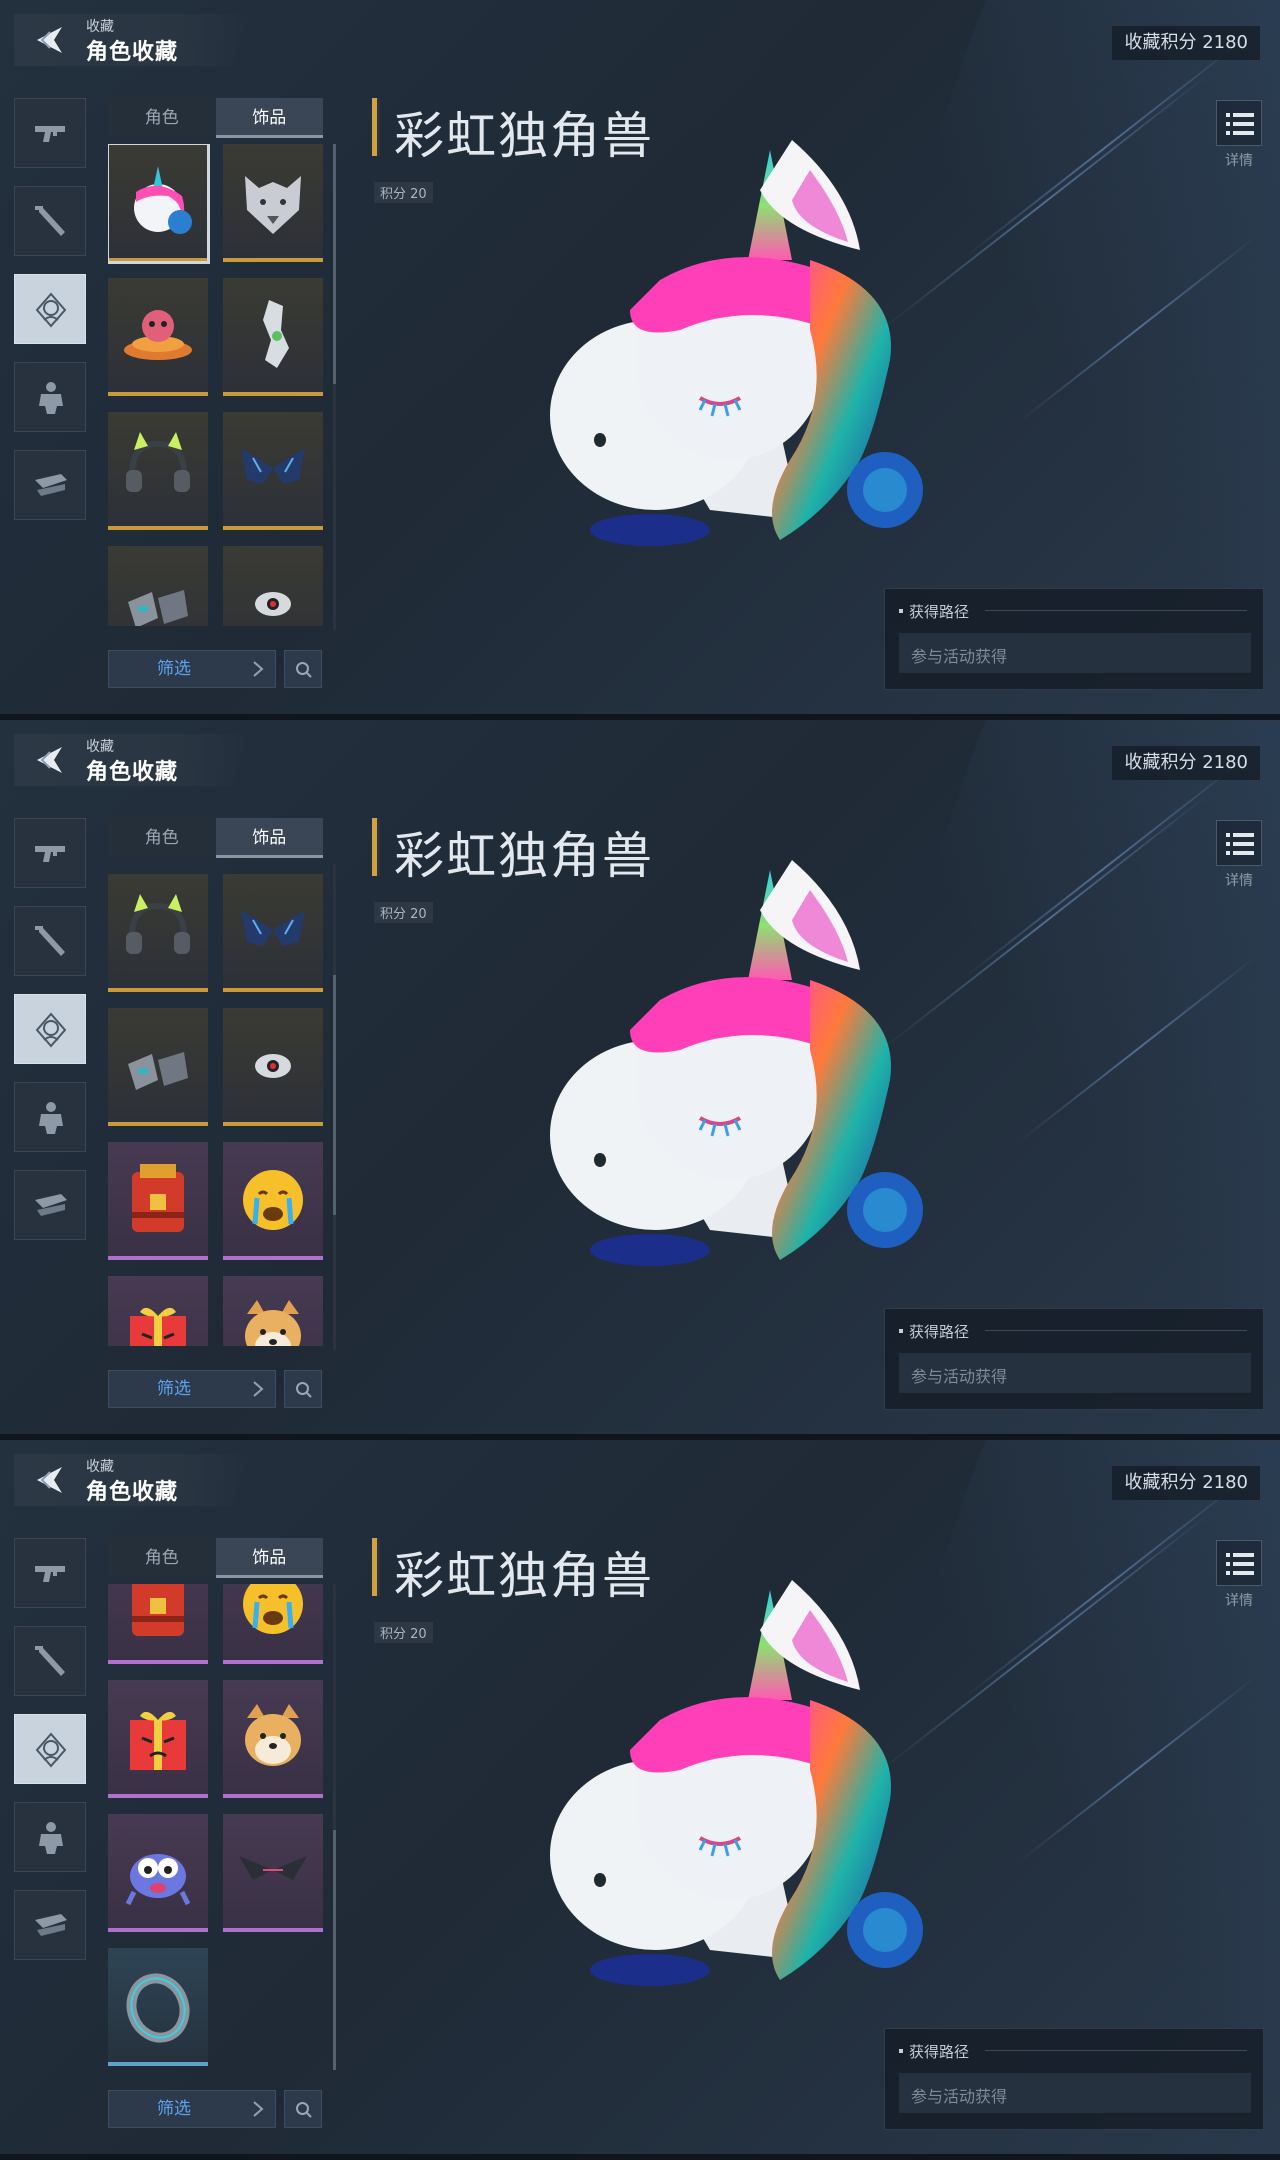 Image resolution: width=1280 pixels, height=2160 pixels. I want to click on grid-item-dark-wings, so click(273, 1873).